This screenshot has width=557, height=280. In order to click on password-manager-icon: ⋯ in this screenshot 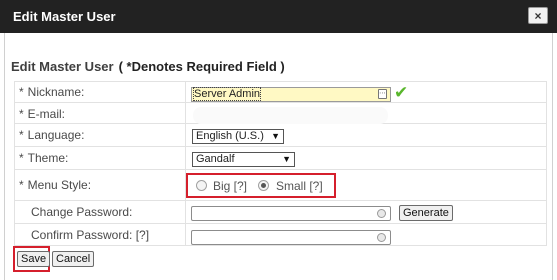, I will do `click(382, 94)`.